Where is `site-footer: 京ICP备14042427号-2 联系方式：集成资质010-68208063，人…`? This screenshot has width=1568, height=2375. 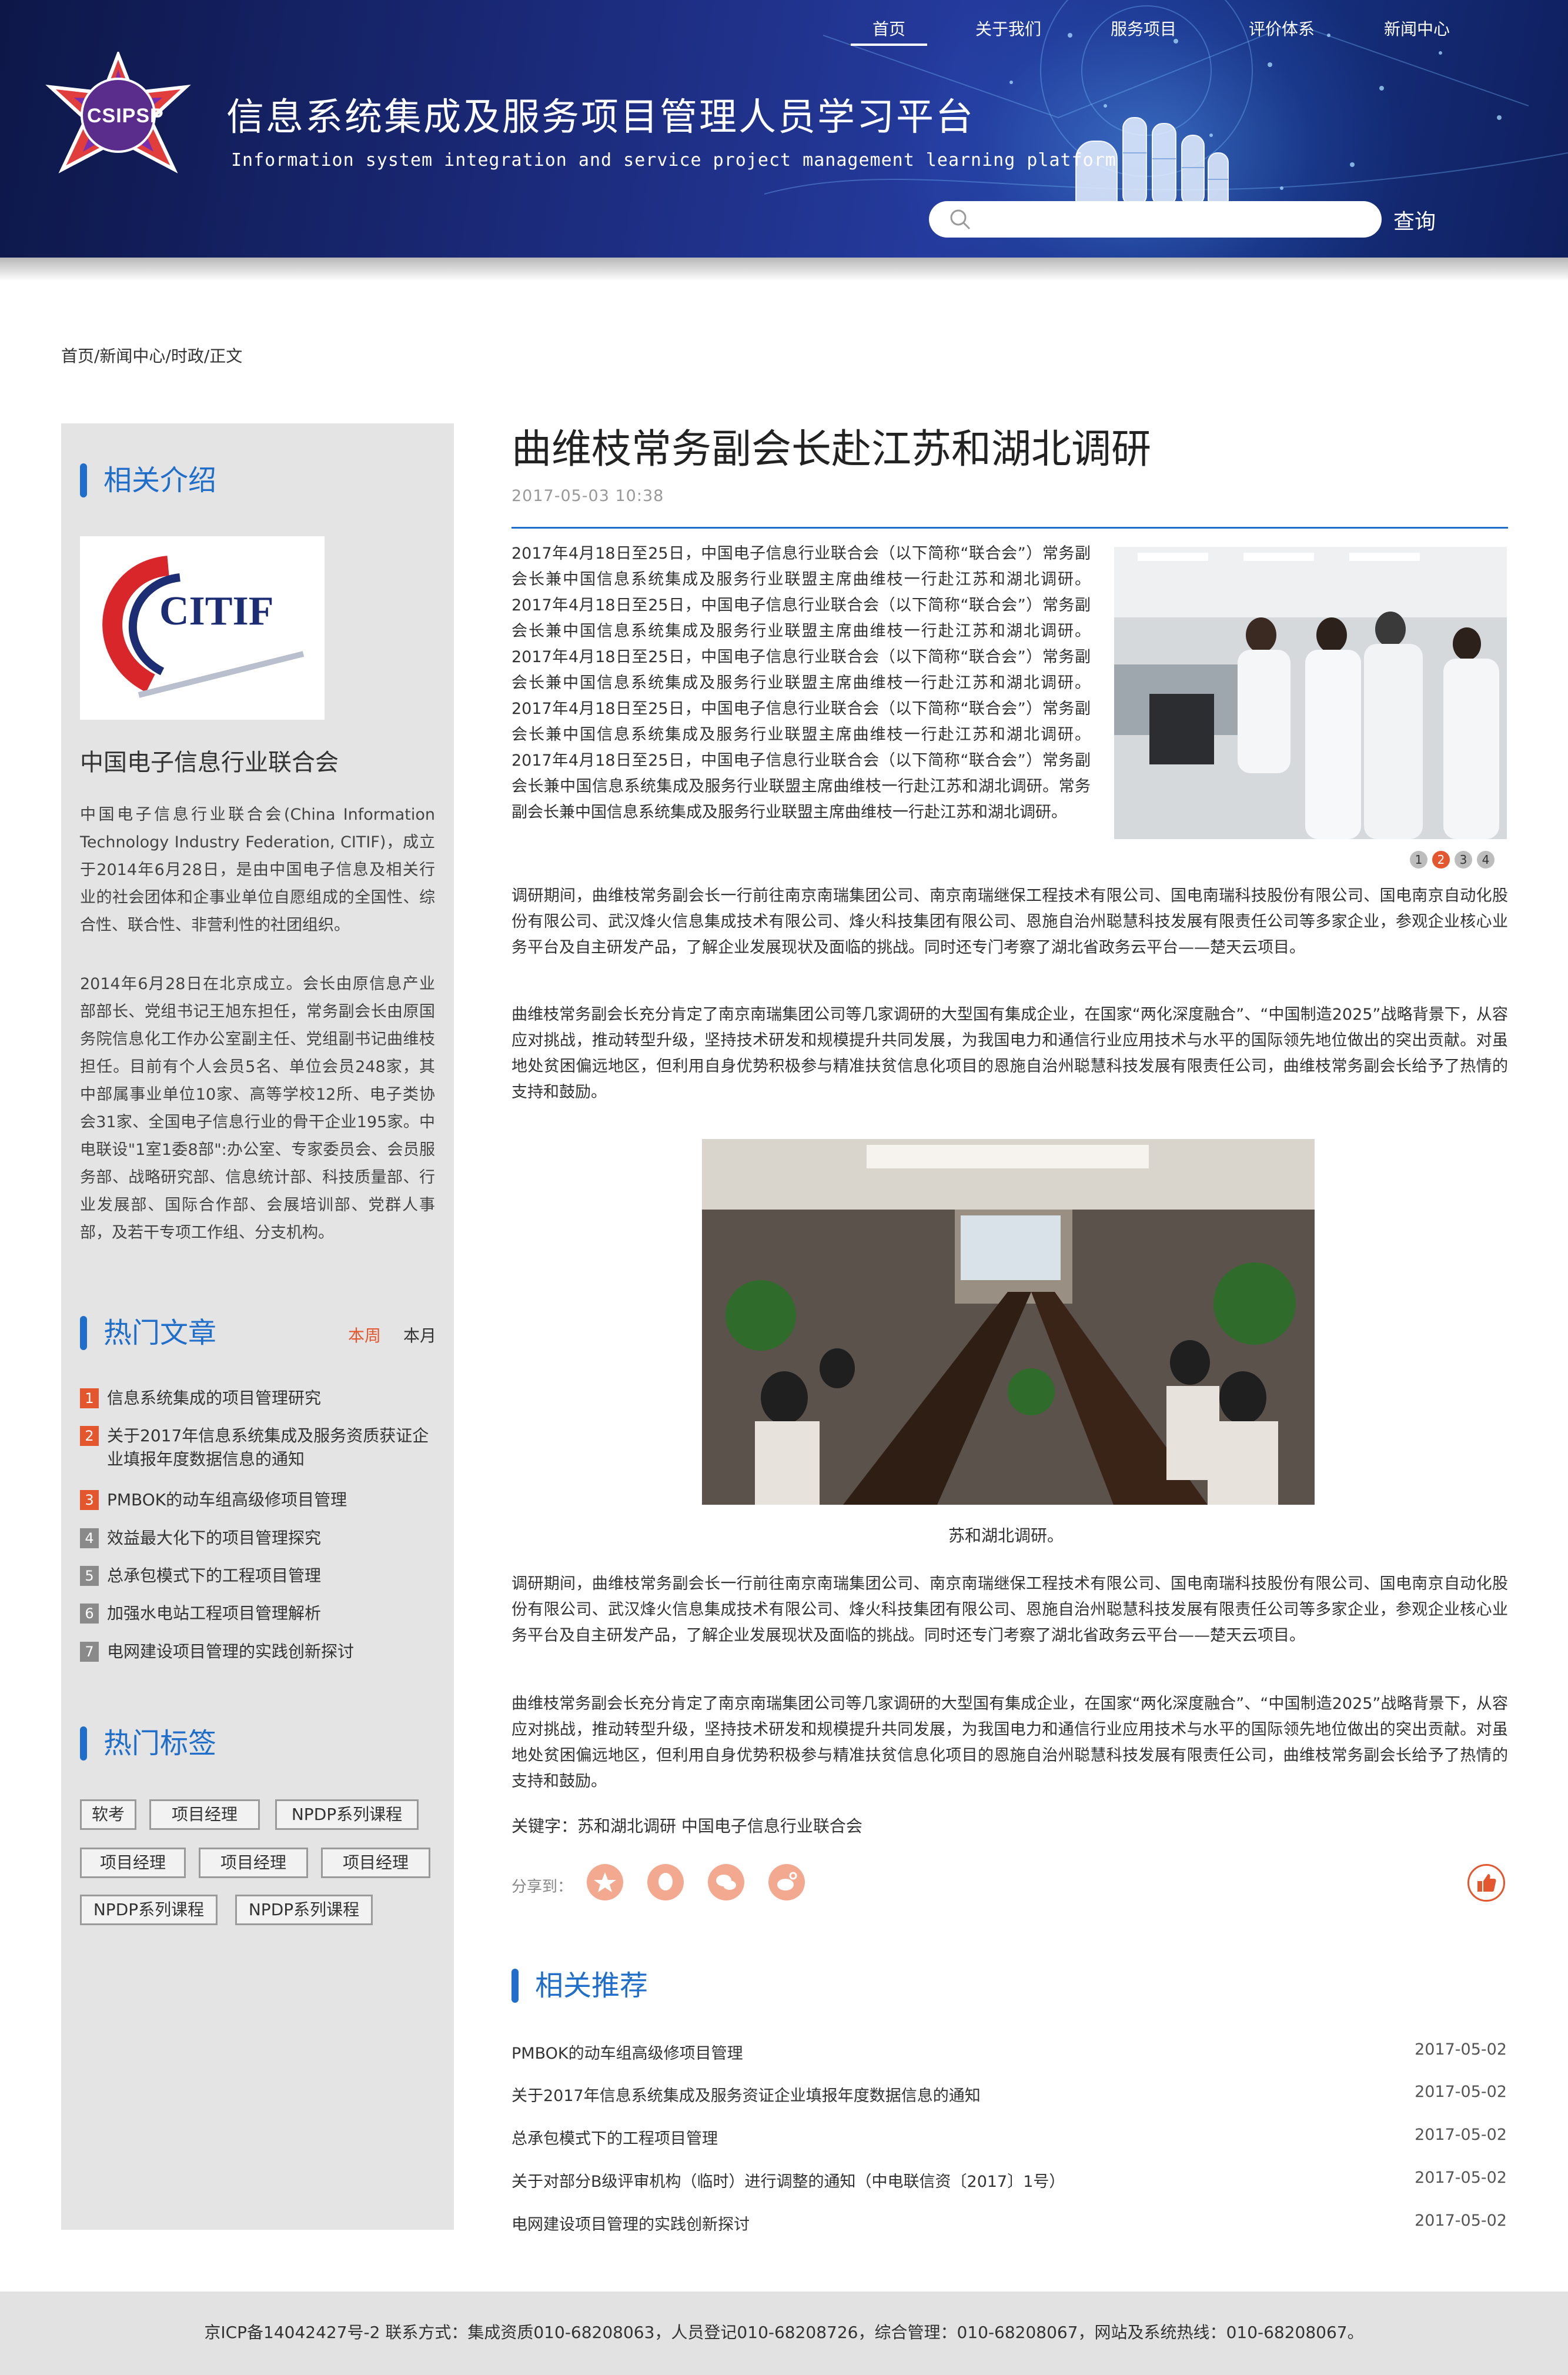
site-footer: 京ICP备14042427号-2 联系方式：集成资质010-68208063，人… is located at coordinates (784, 2333).